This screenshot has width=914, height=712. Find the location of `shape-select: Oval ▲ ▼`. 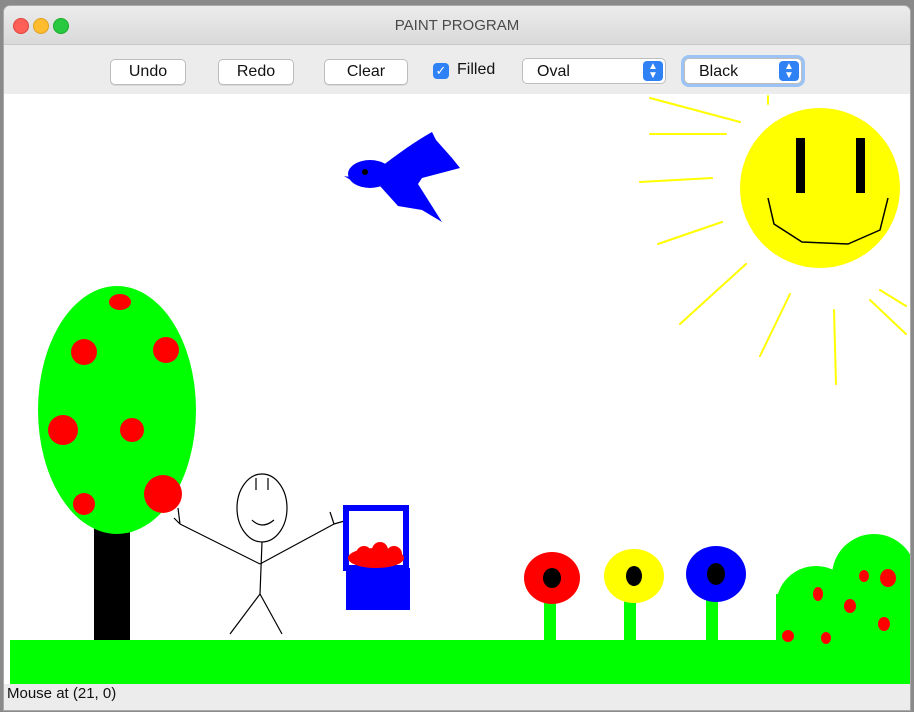

shape-select: Oval ▲ ▼ is located at coordinates (594, 71).